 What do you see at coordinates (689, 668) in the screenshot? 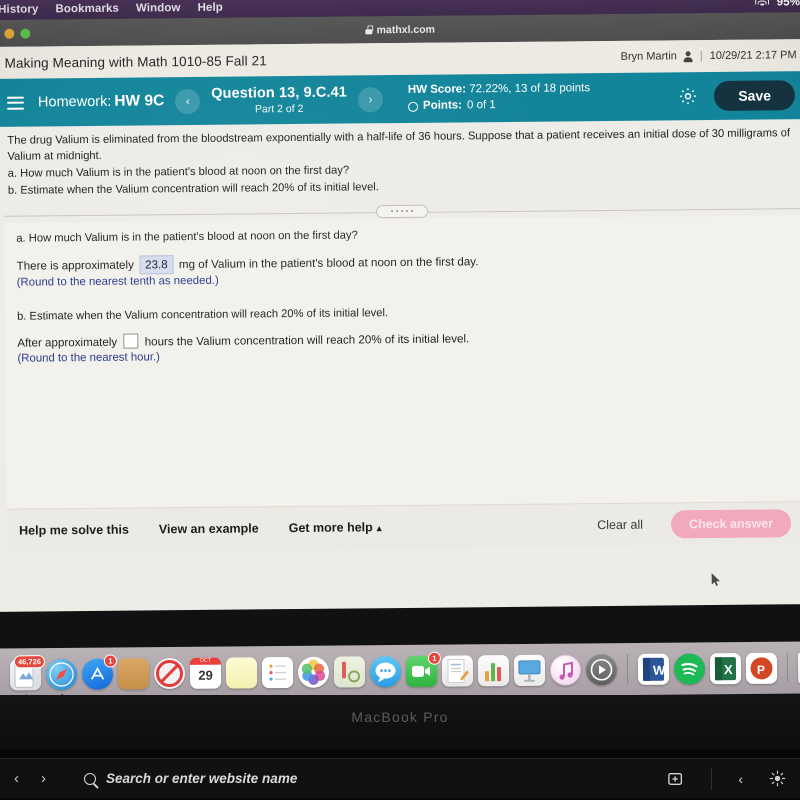
I see `dock-item-spotify-app` at bounding box center [689, 668].